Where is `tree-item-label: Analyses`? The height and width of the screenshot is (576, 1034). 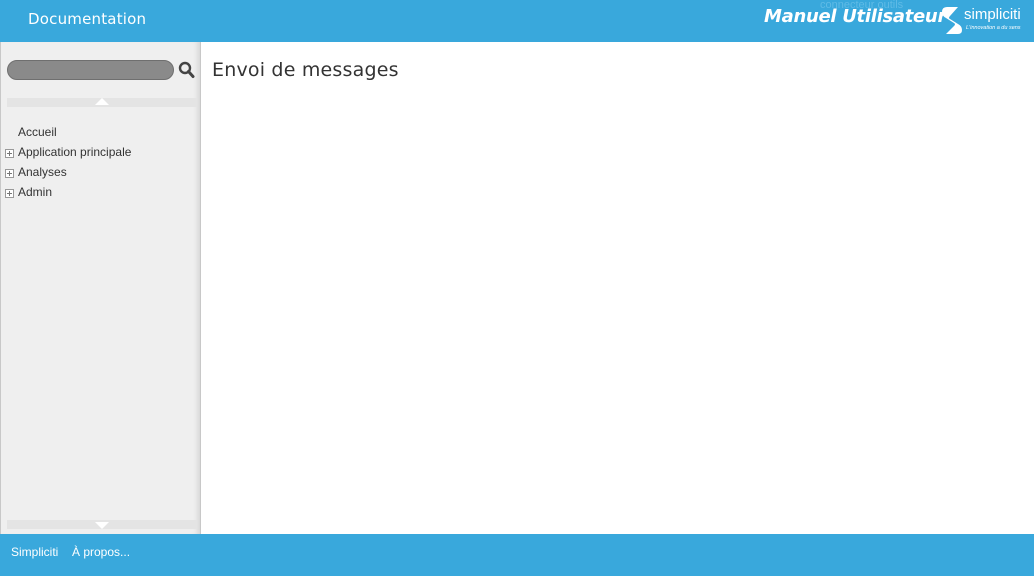 tree-item-label: Analyses is located at coordinates (42, 172).